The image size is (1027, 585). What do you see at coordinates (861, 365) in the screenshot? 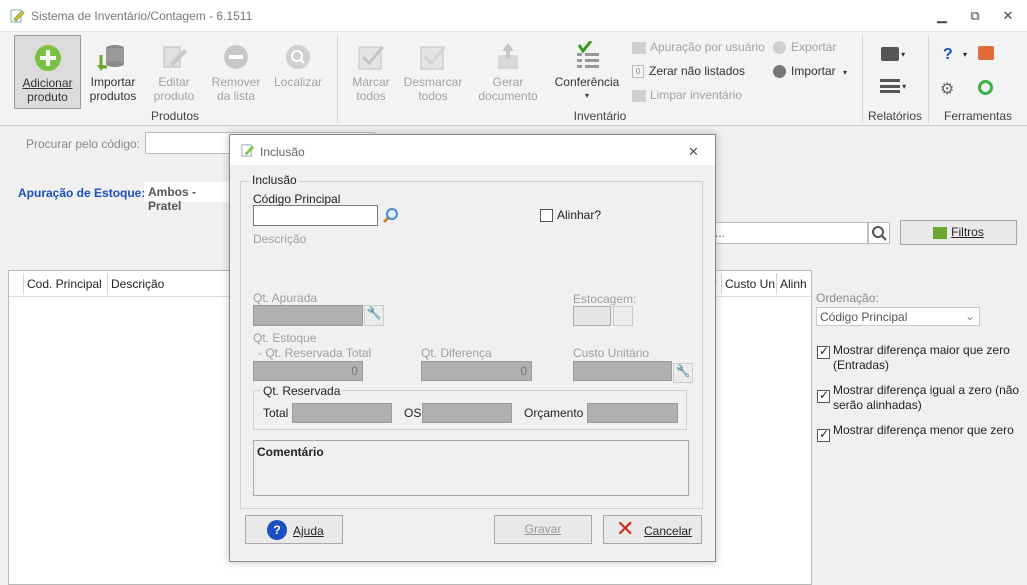
I see `mostrar-maior-label-2: (Entradas)` at bounding box center [861, 365].